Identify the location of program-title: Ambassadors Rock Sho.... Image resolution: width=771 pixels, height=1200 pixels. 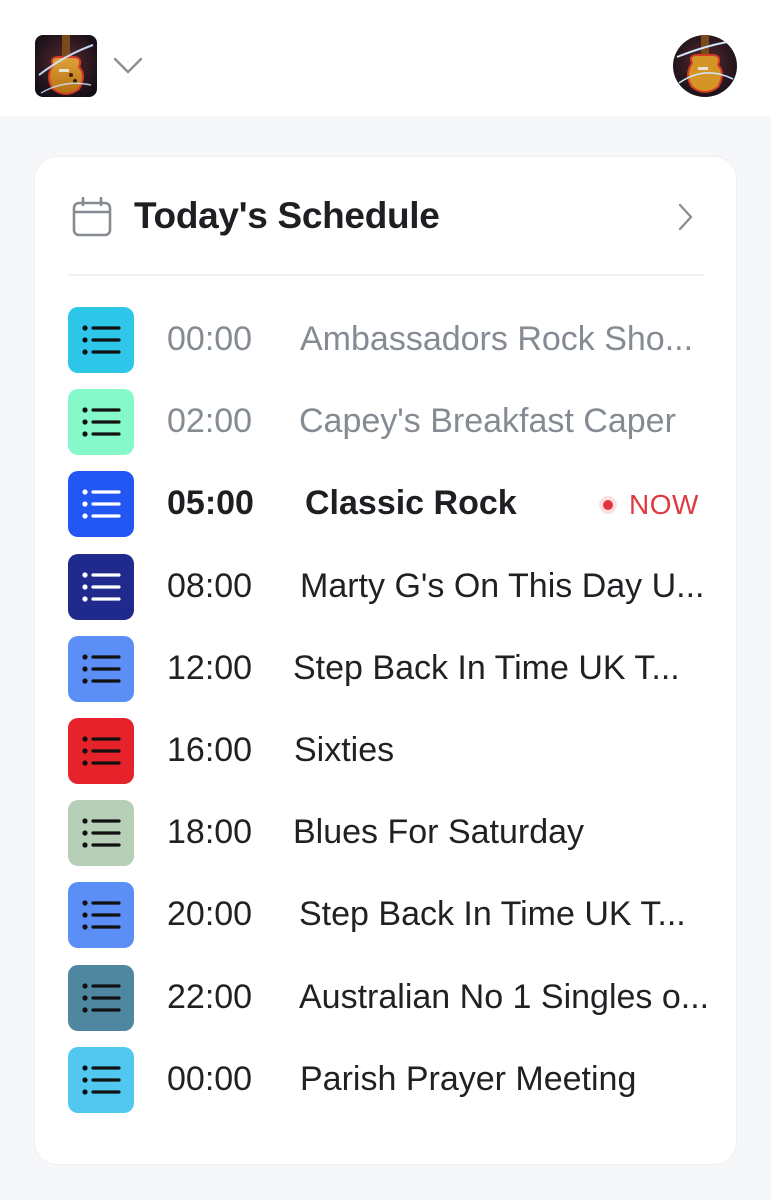
(497, 339).